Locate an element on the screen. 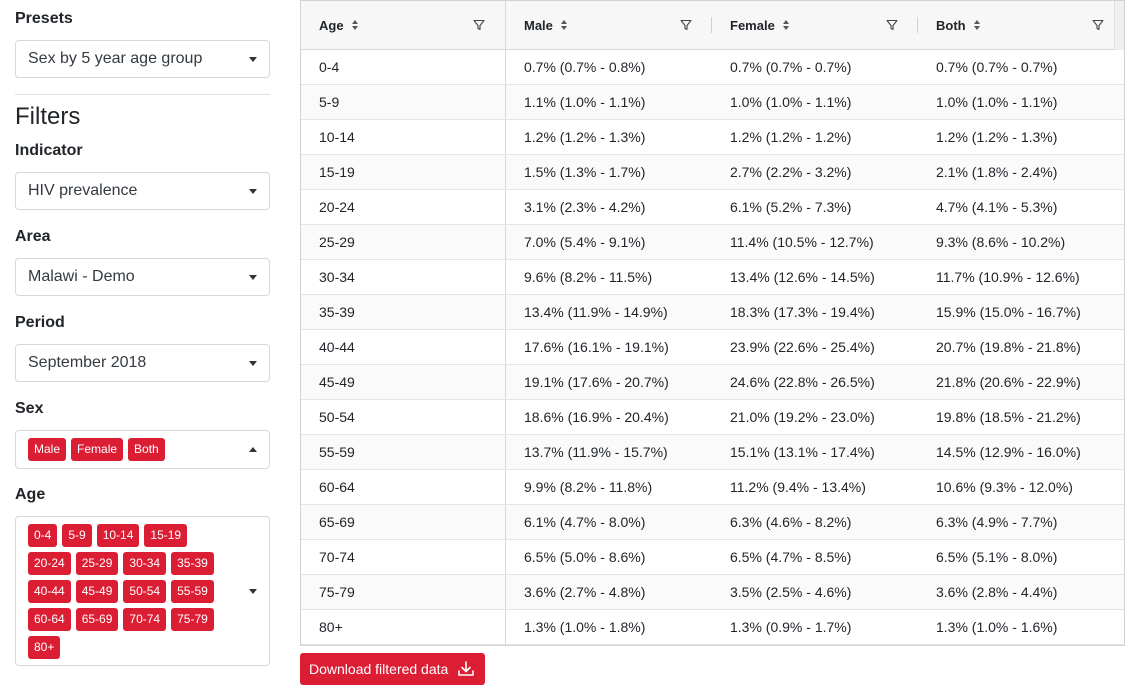  sex-tags: Male Female Both is located at coordinates (130, 452).